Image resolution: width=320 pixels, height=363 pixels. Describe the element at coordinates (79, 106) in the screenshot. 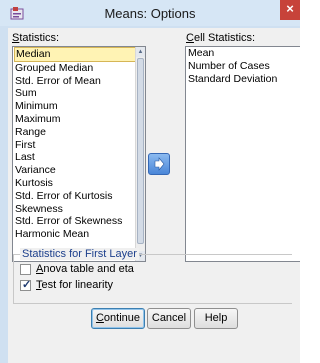

I see `statistics-list-item: Minimum` at that location.